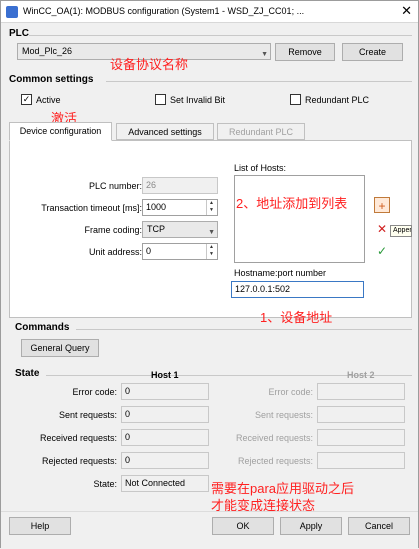 Image resolution: width=419 pixels, height=549 pixels. What do you see at coordinates (305, 52) in the screenshot?
I see `remove-button: Remove` at bounding box center [305, 52].